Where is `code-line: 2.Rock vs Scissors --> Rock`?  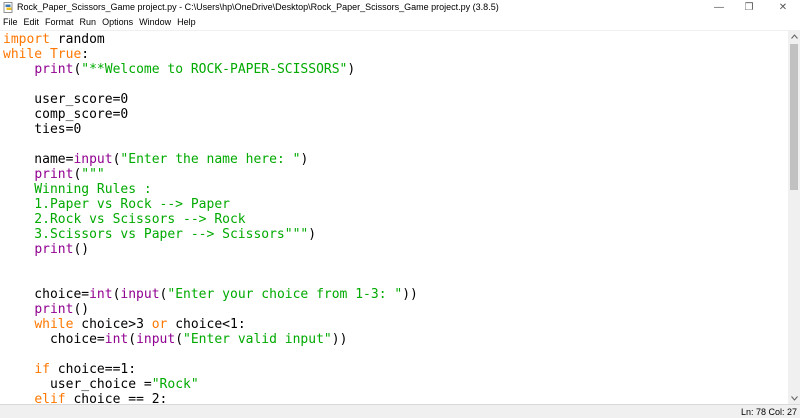
code-line: 2.Rock vs Scissors --> Rock is located at coordinates (210, 219).